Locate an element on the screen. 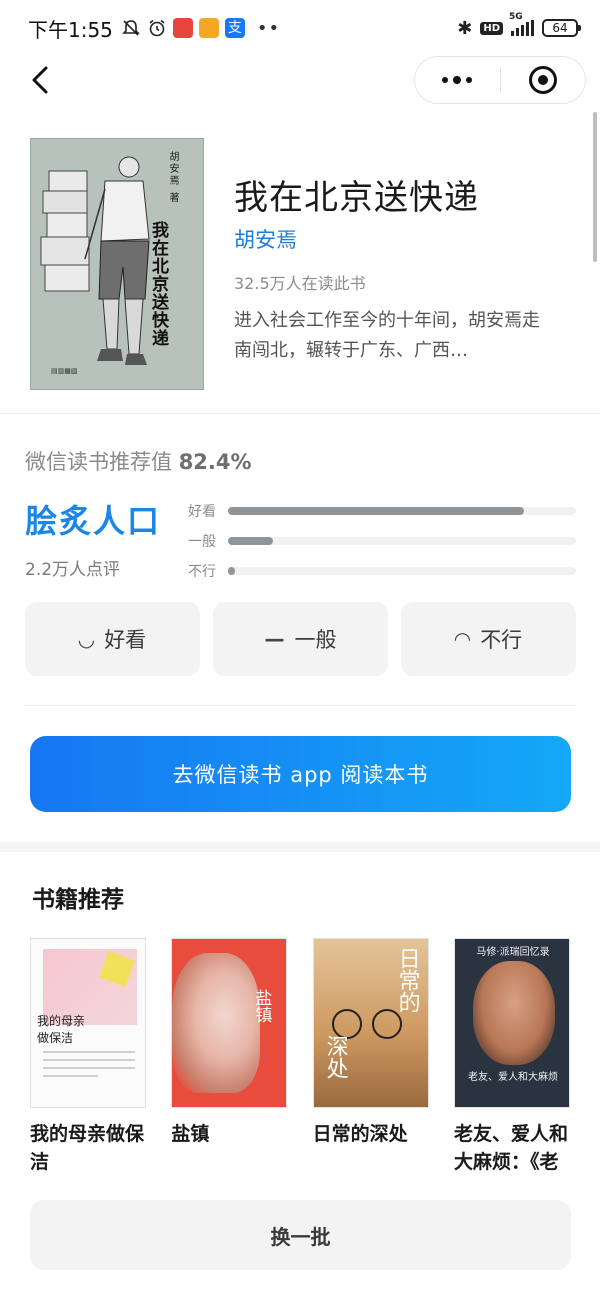 The height and width of the screenshot is (1316, 600). courier-illustration is located at coordinates (95, 260).